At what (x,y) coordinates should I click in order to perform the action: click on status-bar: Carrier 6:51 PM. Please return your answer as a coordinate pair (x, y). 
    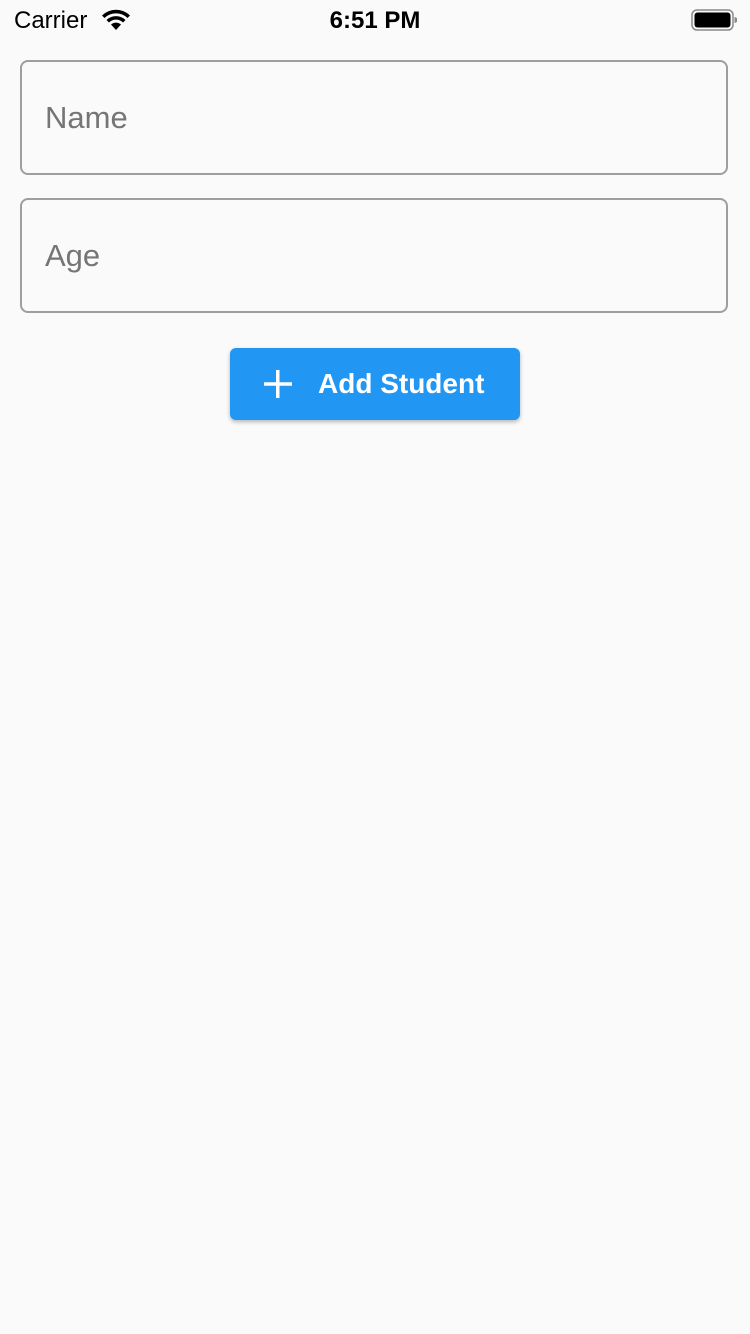
    Looking at the image, I should click on (375, 20).